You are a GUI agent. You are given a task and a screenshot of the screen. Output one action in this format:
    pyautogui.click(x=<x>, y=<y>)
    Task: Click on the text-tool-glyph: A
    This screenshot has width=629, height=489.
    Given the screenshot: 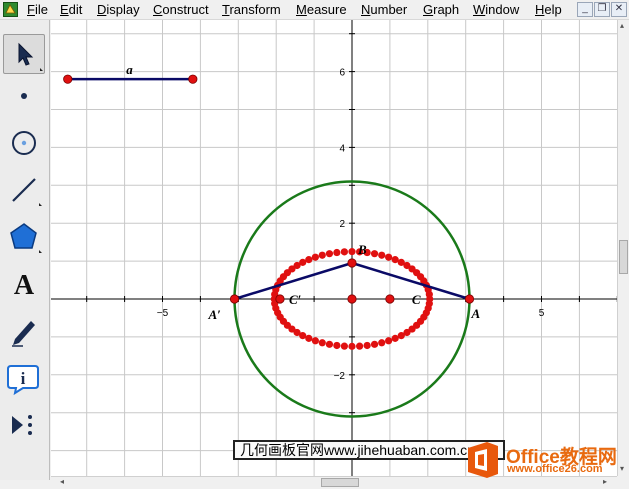 What is the action you would take?
    pyautogui.click(x=24, y=285)
    